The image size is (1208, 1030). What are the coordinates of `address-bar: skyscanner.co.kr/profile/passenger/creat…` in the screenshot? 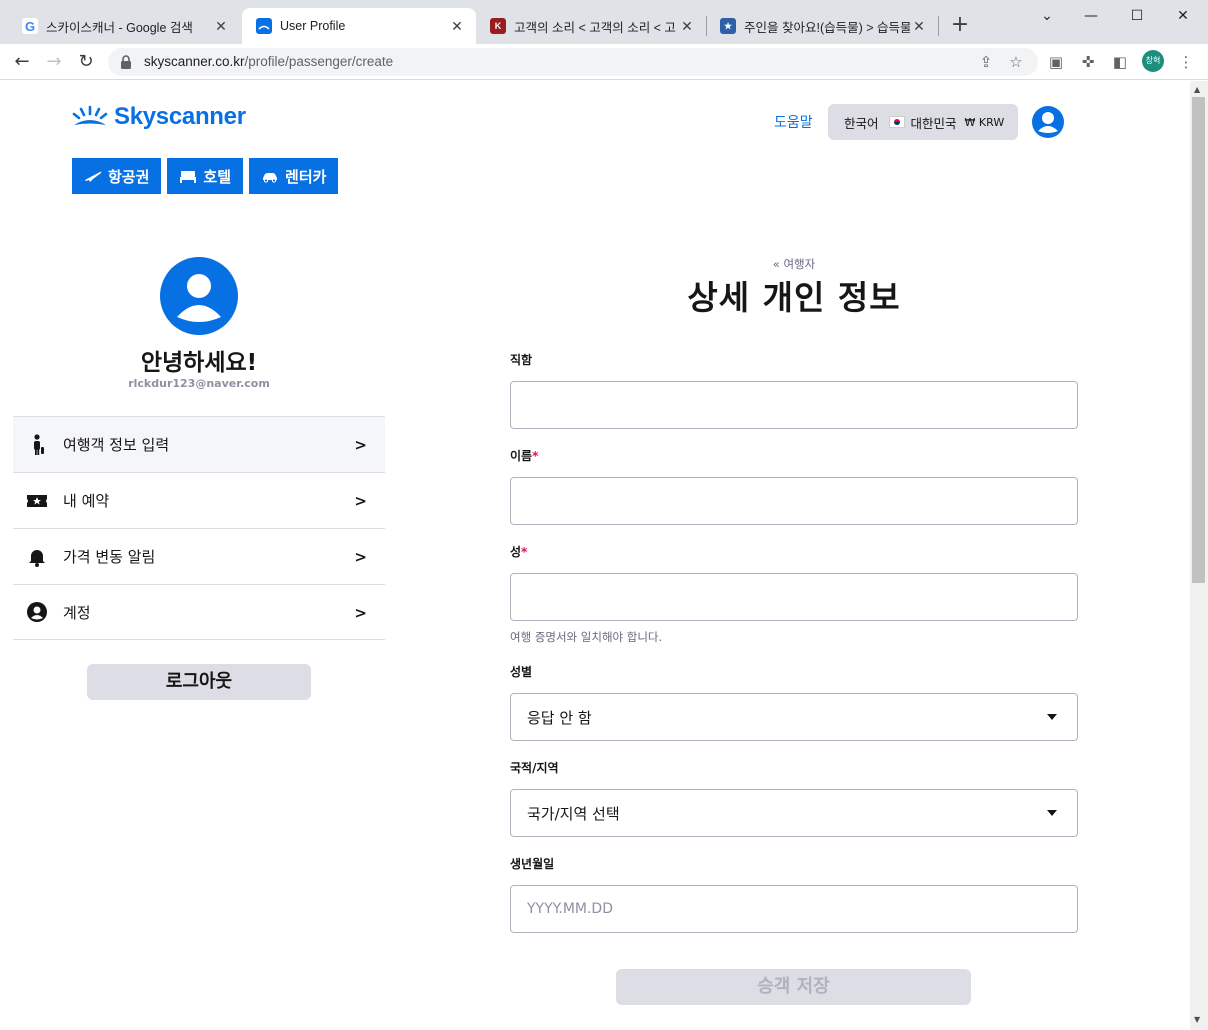 It's located at (573, 62).